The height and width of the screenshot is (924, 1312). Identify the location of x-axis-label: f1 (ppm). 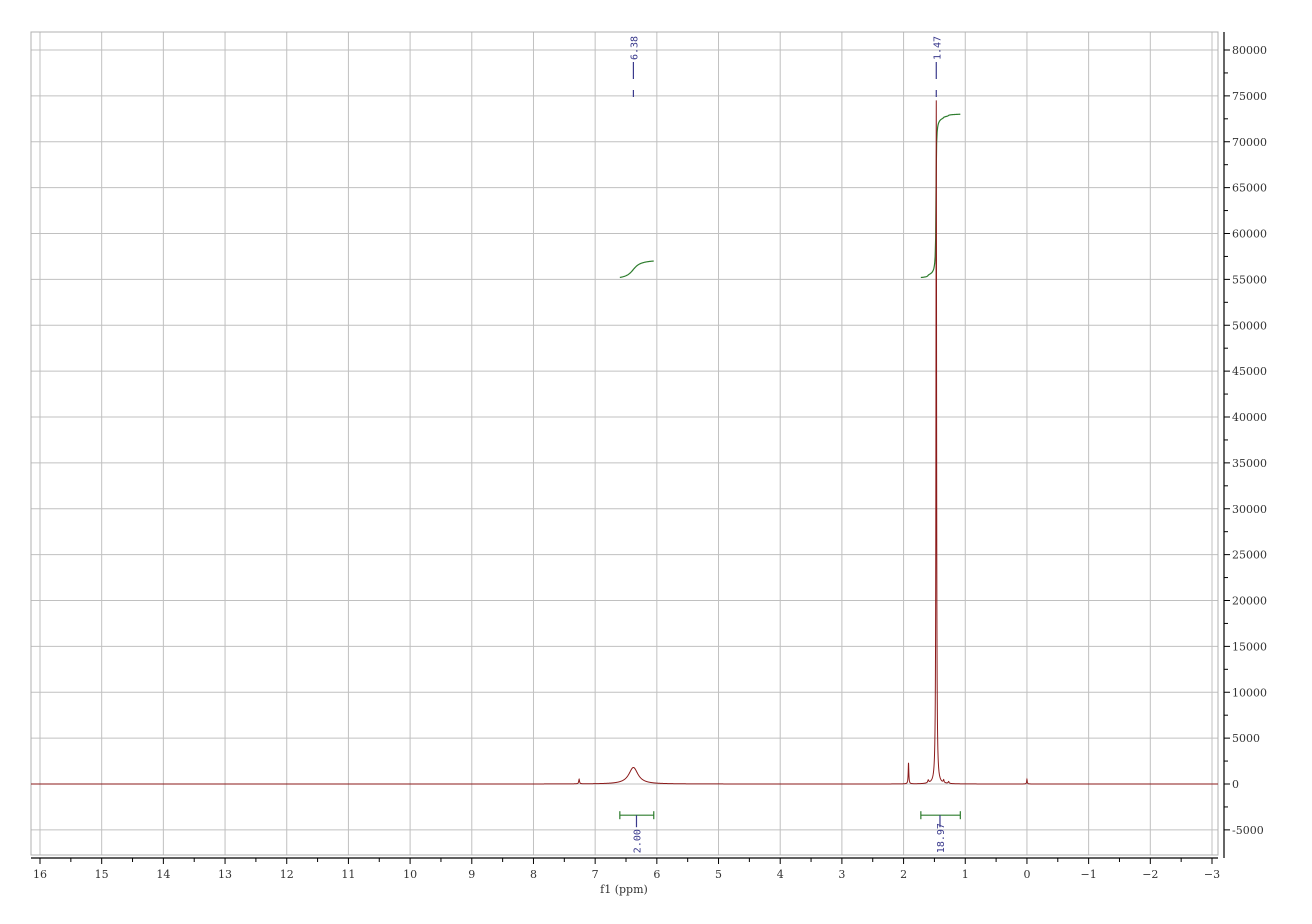
(624, 889).